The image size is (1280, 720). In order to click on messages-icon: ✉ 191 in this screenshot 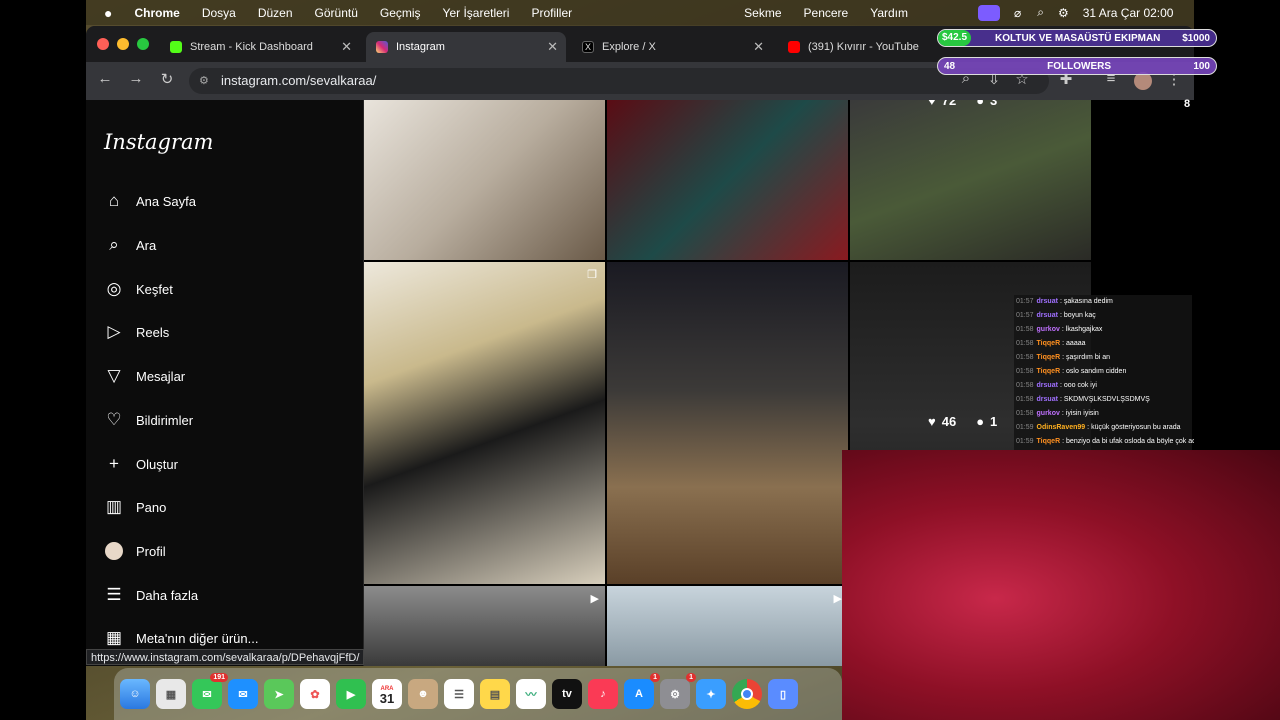, I will do `click(210, 691)`.